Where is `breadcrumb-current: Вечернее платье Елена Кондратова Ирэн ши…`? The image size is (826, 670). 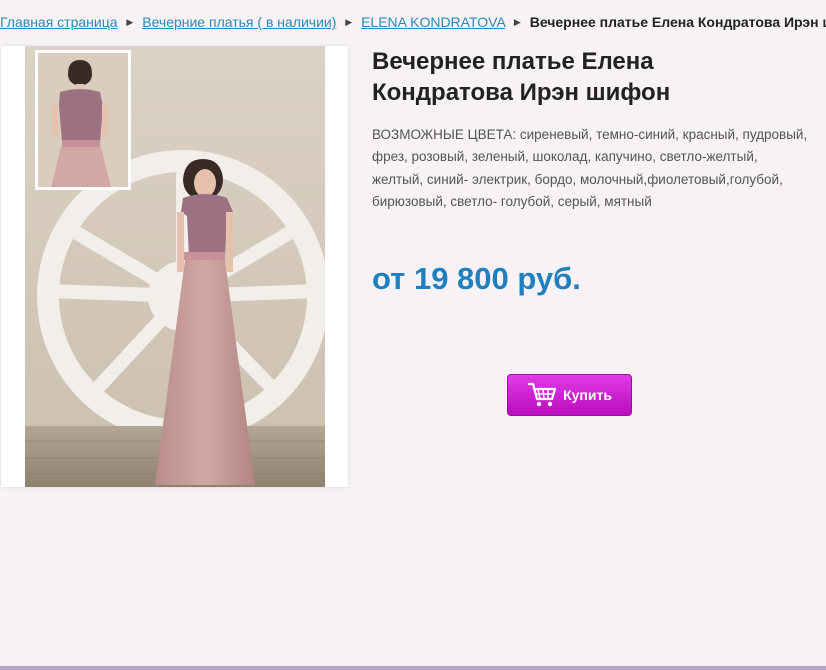 breadcrumb-current: Вечернее платье Елена Кондратова Ирэн ши… is located at coordinates (677, 22).